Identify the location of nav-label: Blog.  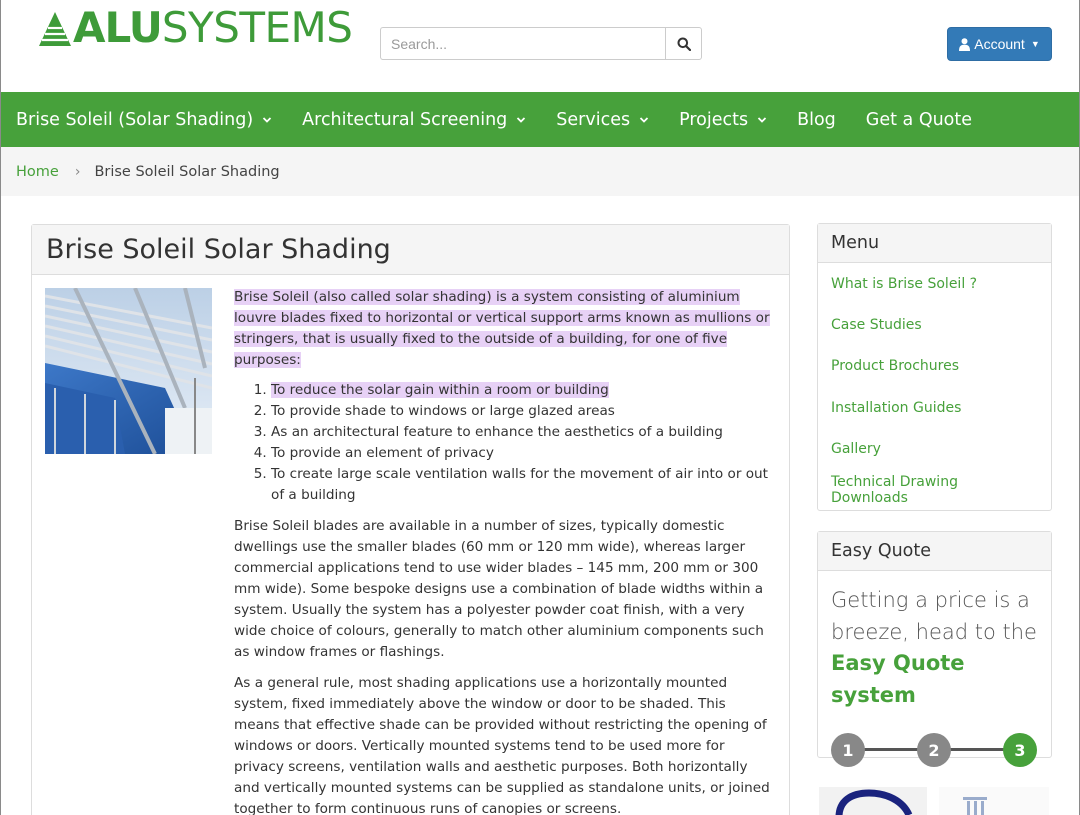
(816, 119).